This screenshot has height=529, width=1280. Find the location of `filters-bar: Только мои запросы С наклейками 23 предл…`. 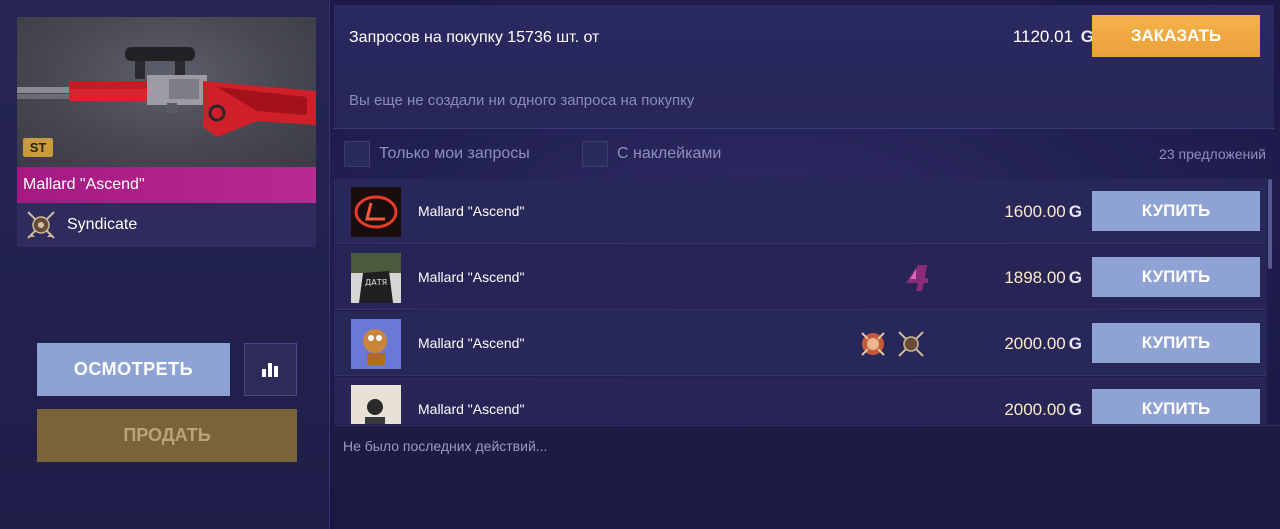

filters-bar: Только мои запросы С наклейками 23 предл… is located at coordinates (804, 154).